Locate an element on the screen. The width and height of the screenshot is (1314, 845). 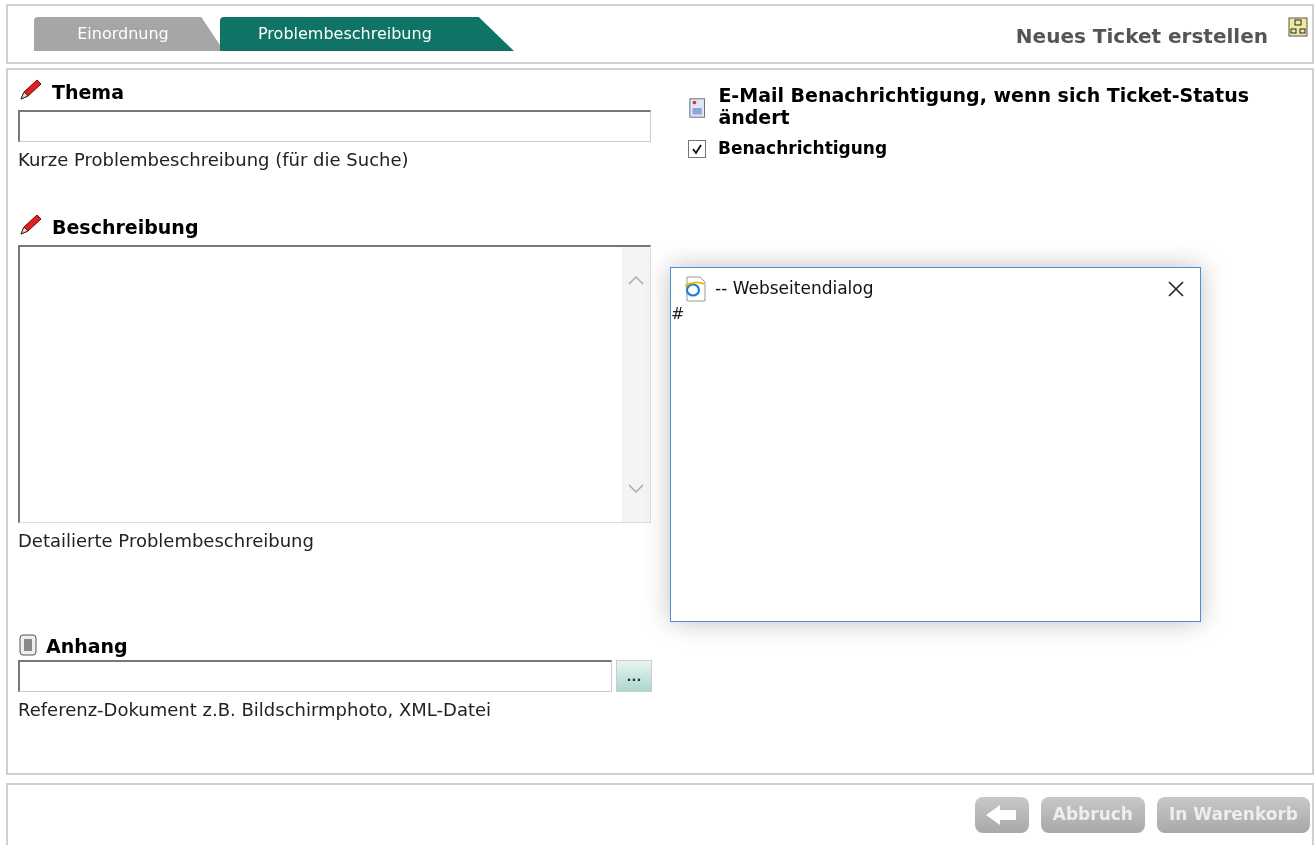
email-icon is located at coordinates (697, 108).